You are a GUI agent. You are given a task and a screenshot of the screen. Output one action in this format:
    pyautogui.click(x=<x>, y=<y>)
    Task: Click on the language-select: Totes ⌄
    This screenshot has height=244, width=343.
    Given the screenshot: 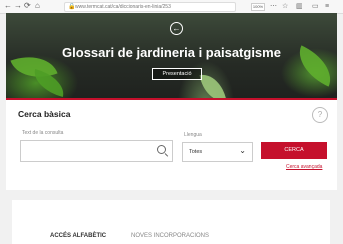 What is the action you would take?
    pyautogui.click(x=217, y=152)
    